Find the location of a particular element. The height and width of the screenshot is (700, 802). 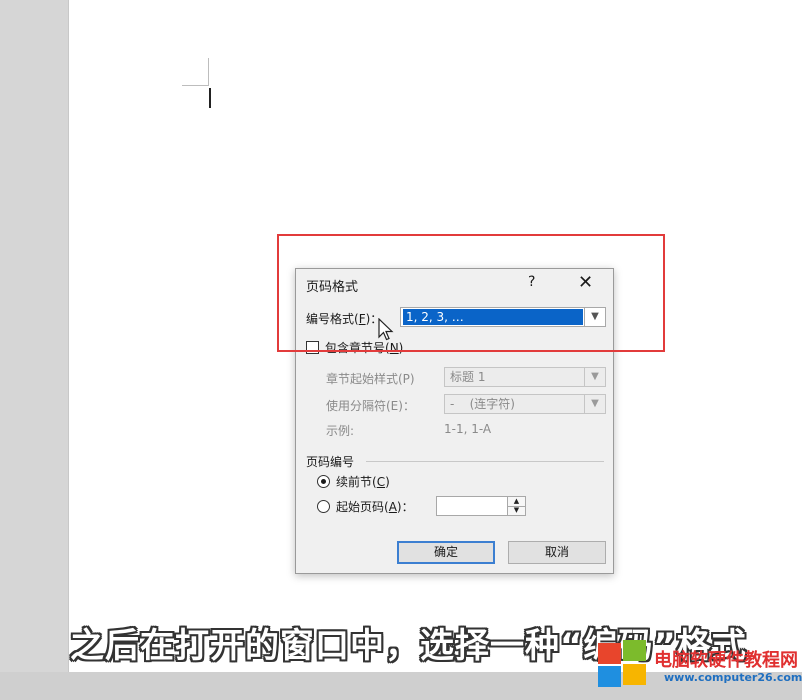

chapter-style-select: 标题 1 ▼ is located at coordinates (525, 377).